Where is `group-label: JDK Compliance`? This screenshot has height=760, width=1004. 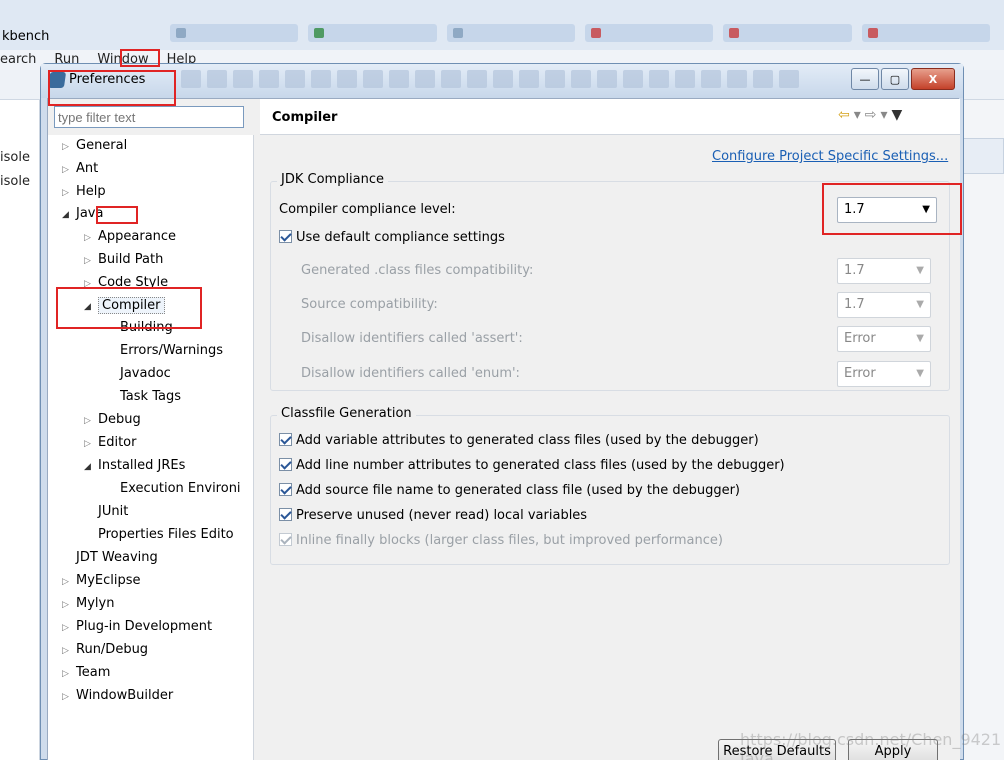 group-label: JDK Compliance is located at coordinates (333, 179).